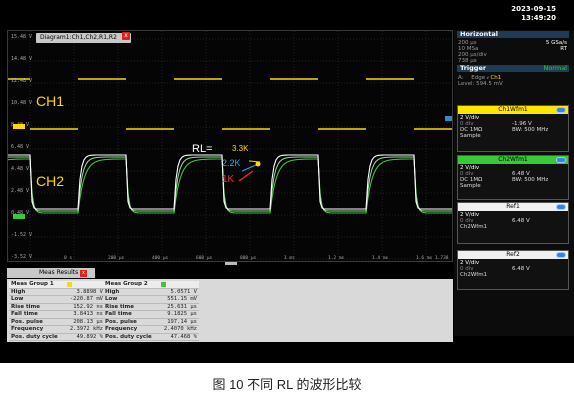  What do you see at coordinates (126, 36) in the screenshot?
I see `diagram-close-button: x` at bounding box center [126, 36].